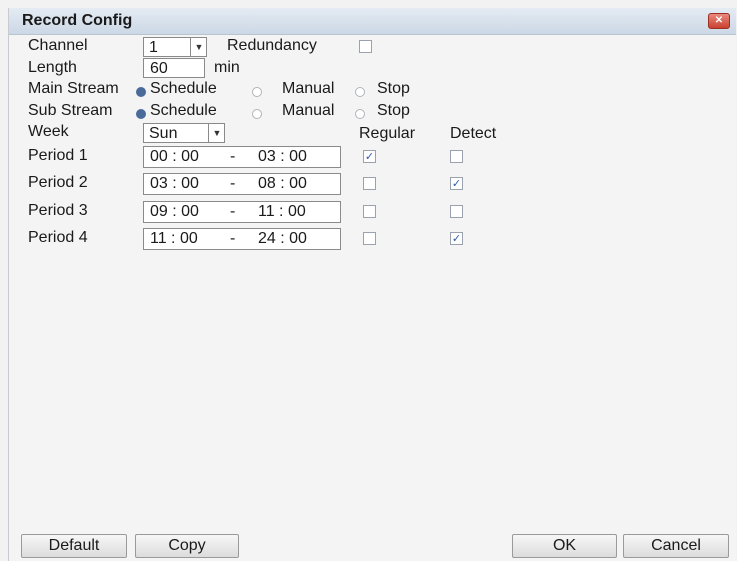 Image resolution: width=737 pixels, height=561 pixels. I want to click on period-time-range: 00 : 00 - 03 : 00, so click(242, 157).